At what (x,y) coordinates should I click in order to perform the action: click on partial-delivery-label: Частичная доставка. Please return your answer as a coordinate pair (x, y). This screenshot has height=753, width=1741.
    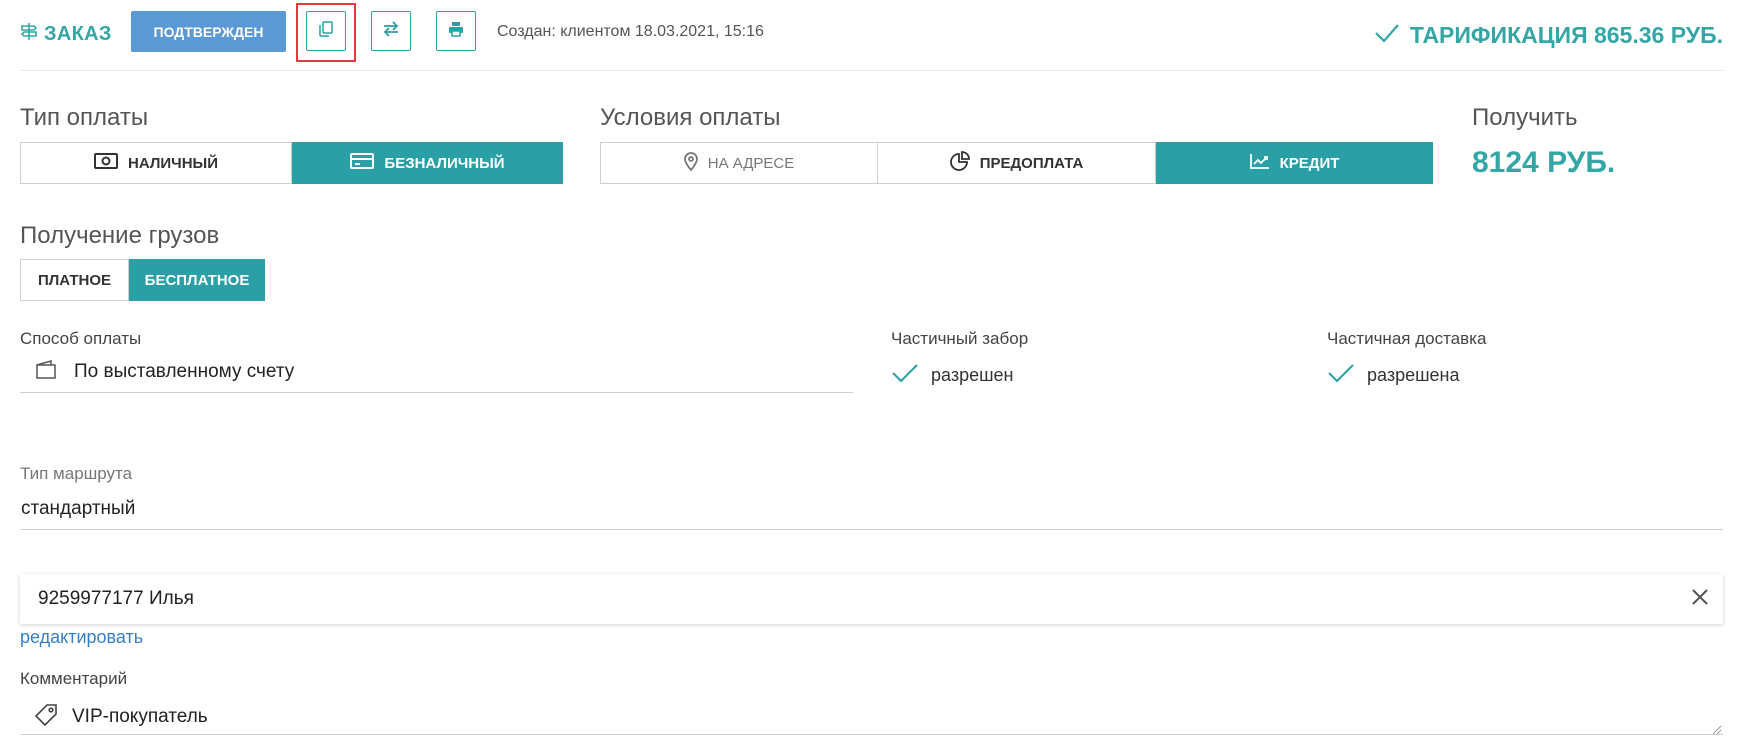
    Looking at the image, I should click on (1407, 338).